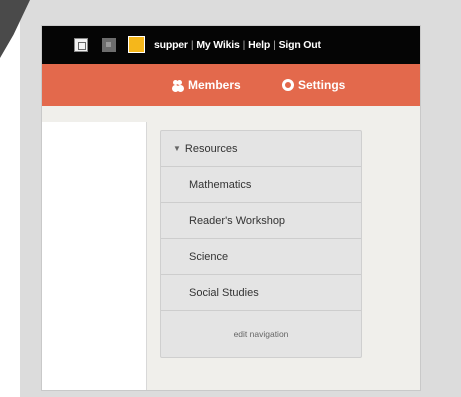 The height and width of the screenshot is (397, 461). What do you see at coordinates (81, 45) in the screenshot?
I see `pages-icon` at bounding box center [81, 45].